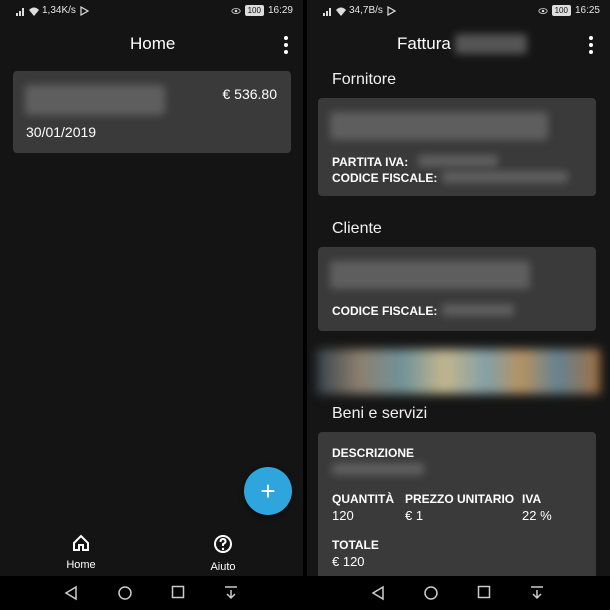  I want to click on client-tax-code-label: CODICE FISCALE:, so click(385, 311).